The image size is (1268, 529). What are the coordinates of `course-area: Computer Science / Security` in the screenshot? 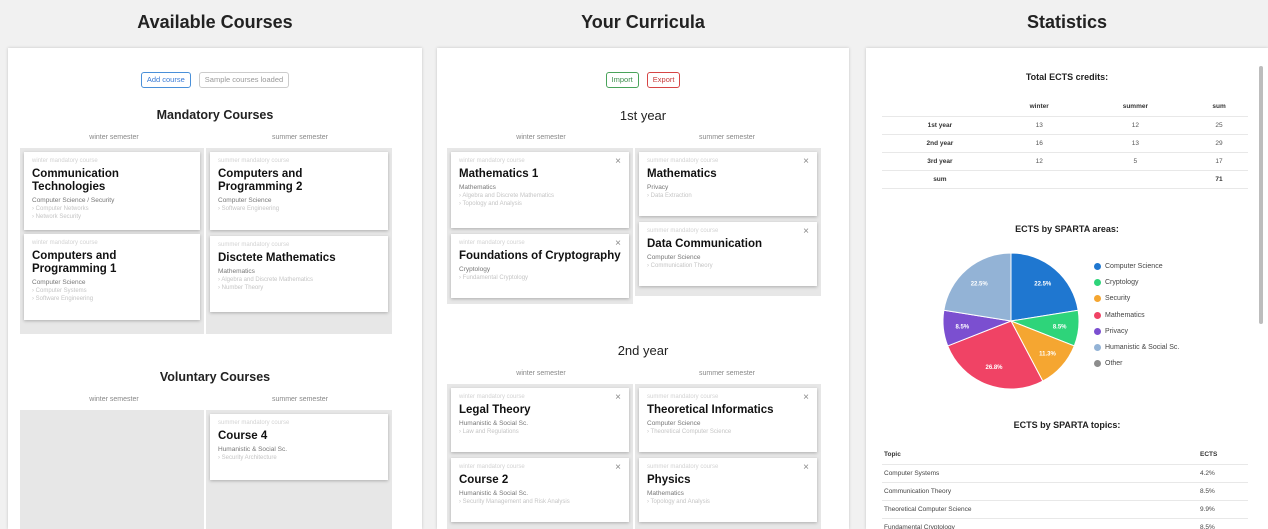 It's located at (73, 200).